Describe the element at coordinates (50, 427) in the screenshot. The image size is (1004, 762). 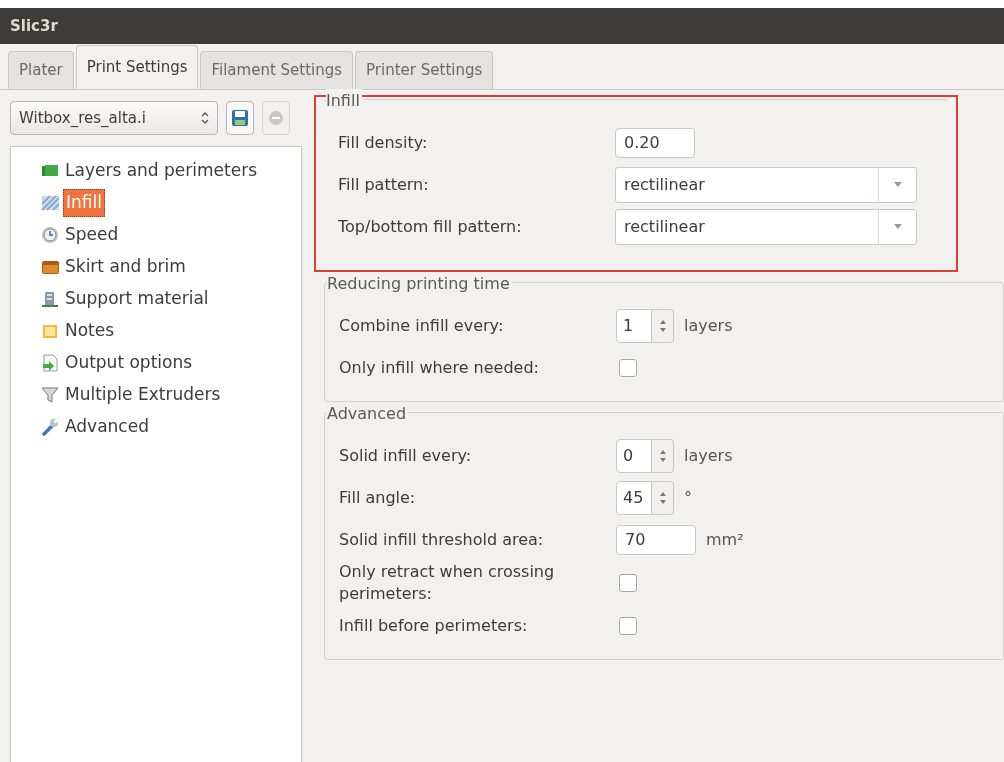
I see `wrench-icon` at that location.